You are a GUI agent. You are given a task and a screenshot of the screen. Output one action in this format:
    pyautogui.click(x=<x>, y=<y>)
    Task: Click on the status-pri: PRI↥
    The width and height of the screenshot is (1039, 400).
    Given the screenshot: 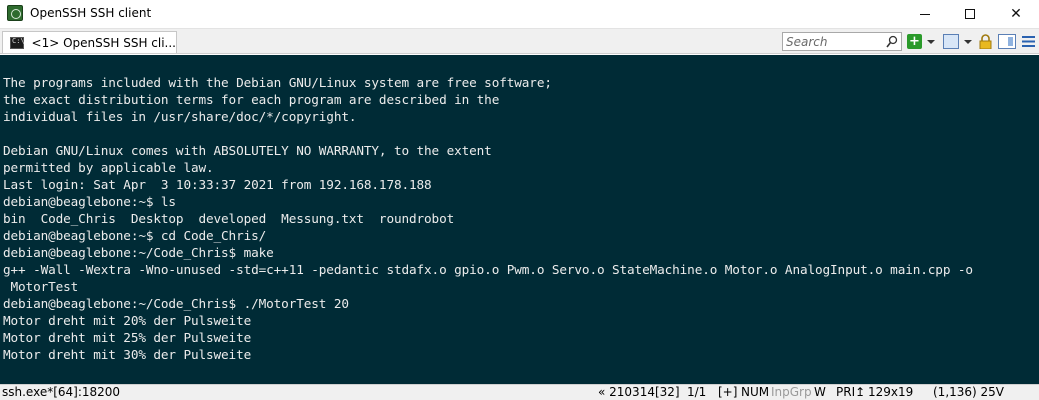 What is the action you would take?
    pyautogui.click(x=850, y=392)
    